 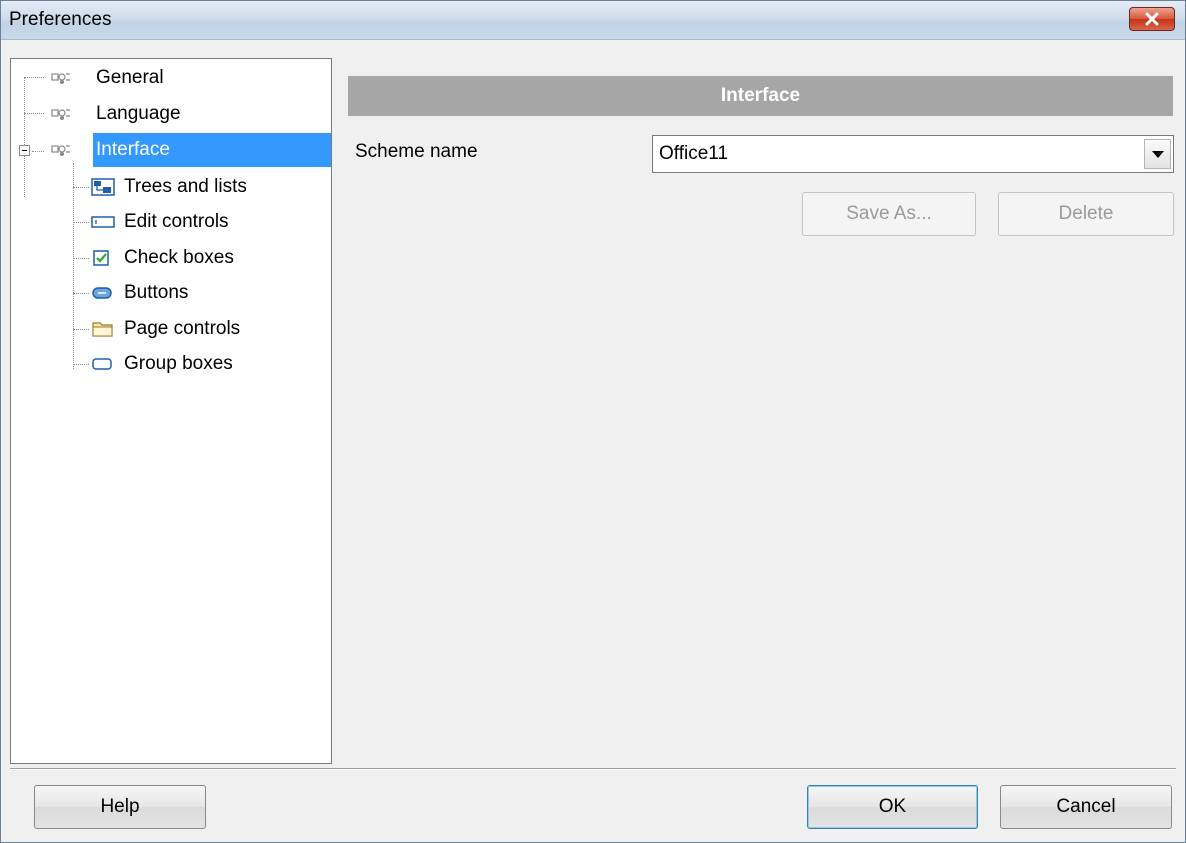 I want to click on ok-button: OK, so click(x=892, y=807).